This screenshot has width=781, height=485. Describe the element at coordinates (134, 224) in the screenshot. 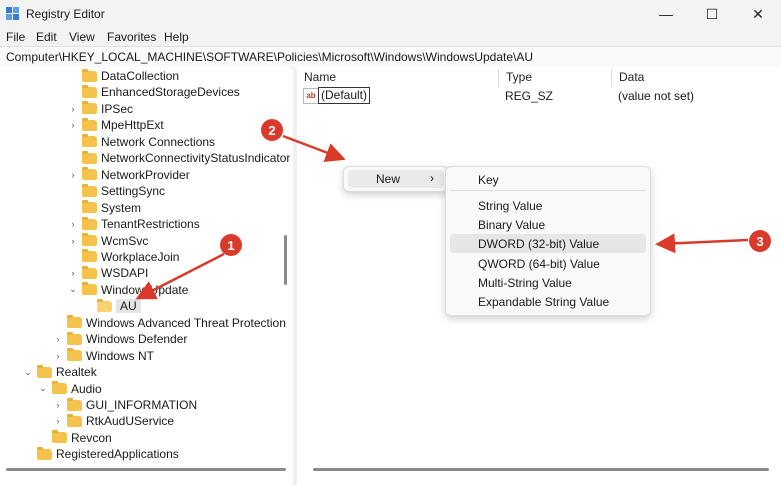

I see `tree-node: › TenantRestrictions` at that location.